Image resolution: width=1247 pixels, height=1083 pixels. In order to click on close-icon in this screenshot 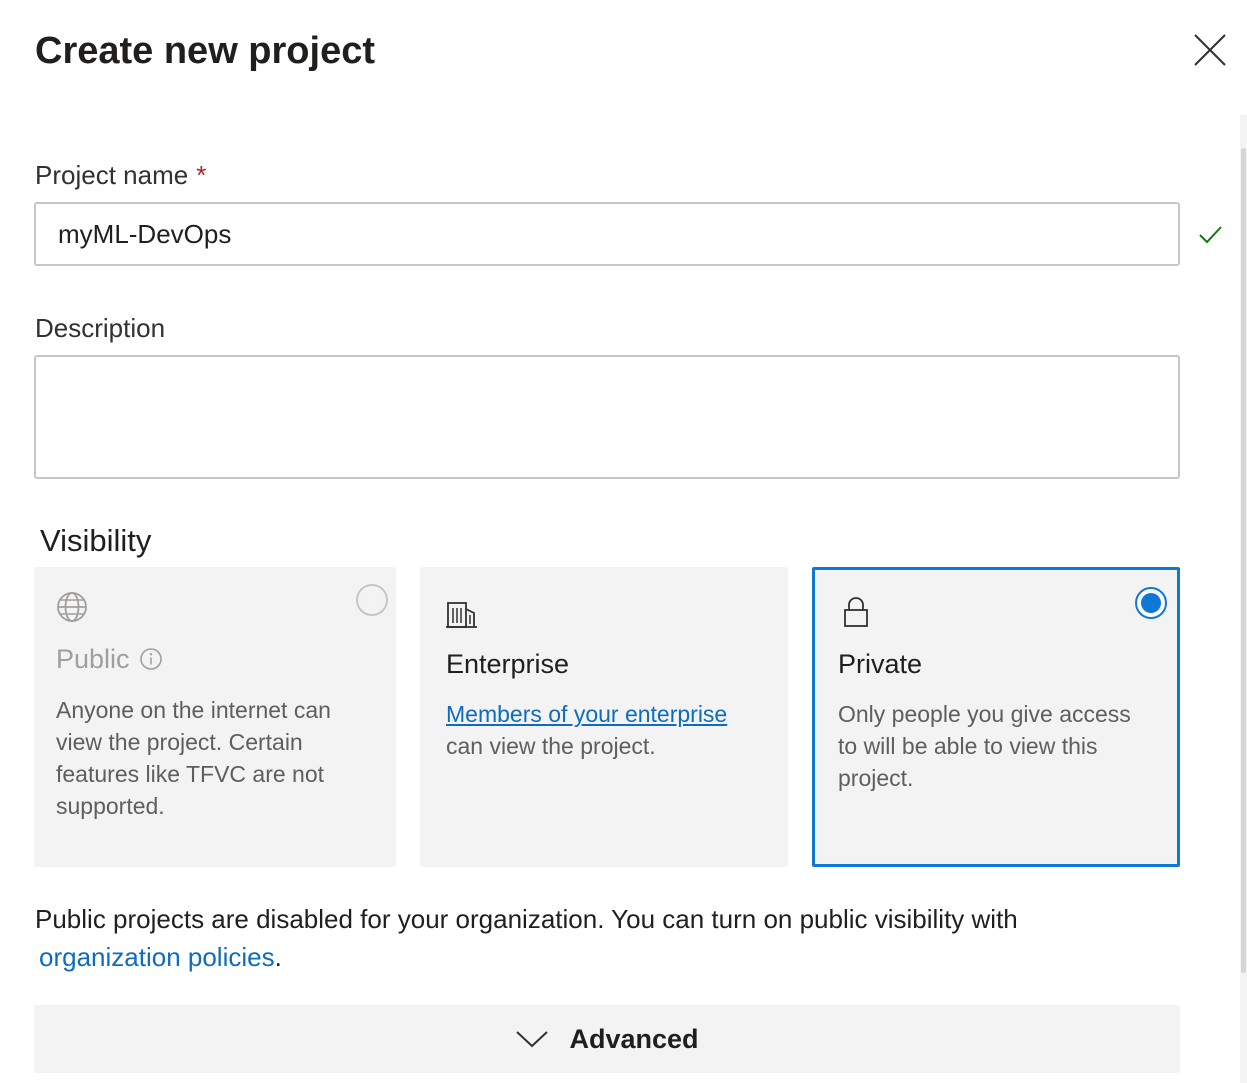, I will do `click(1210, 50)`.